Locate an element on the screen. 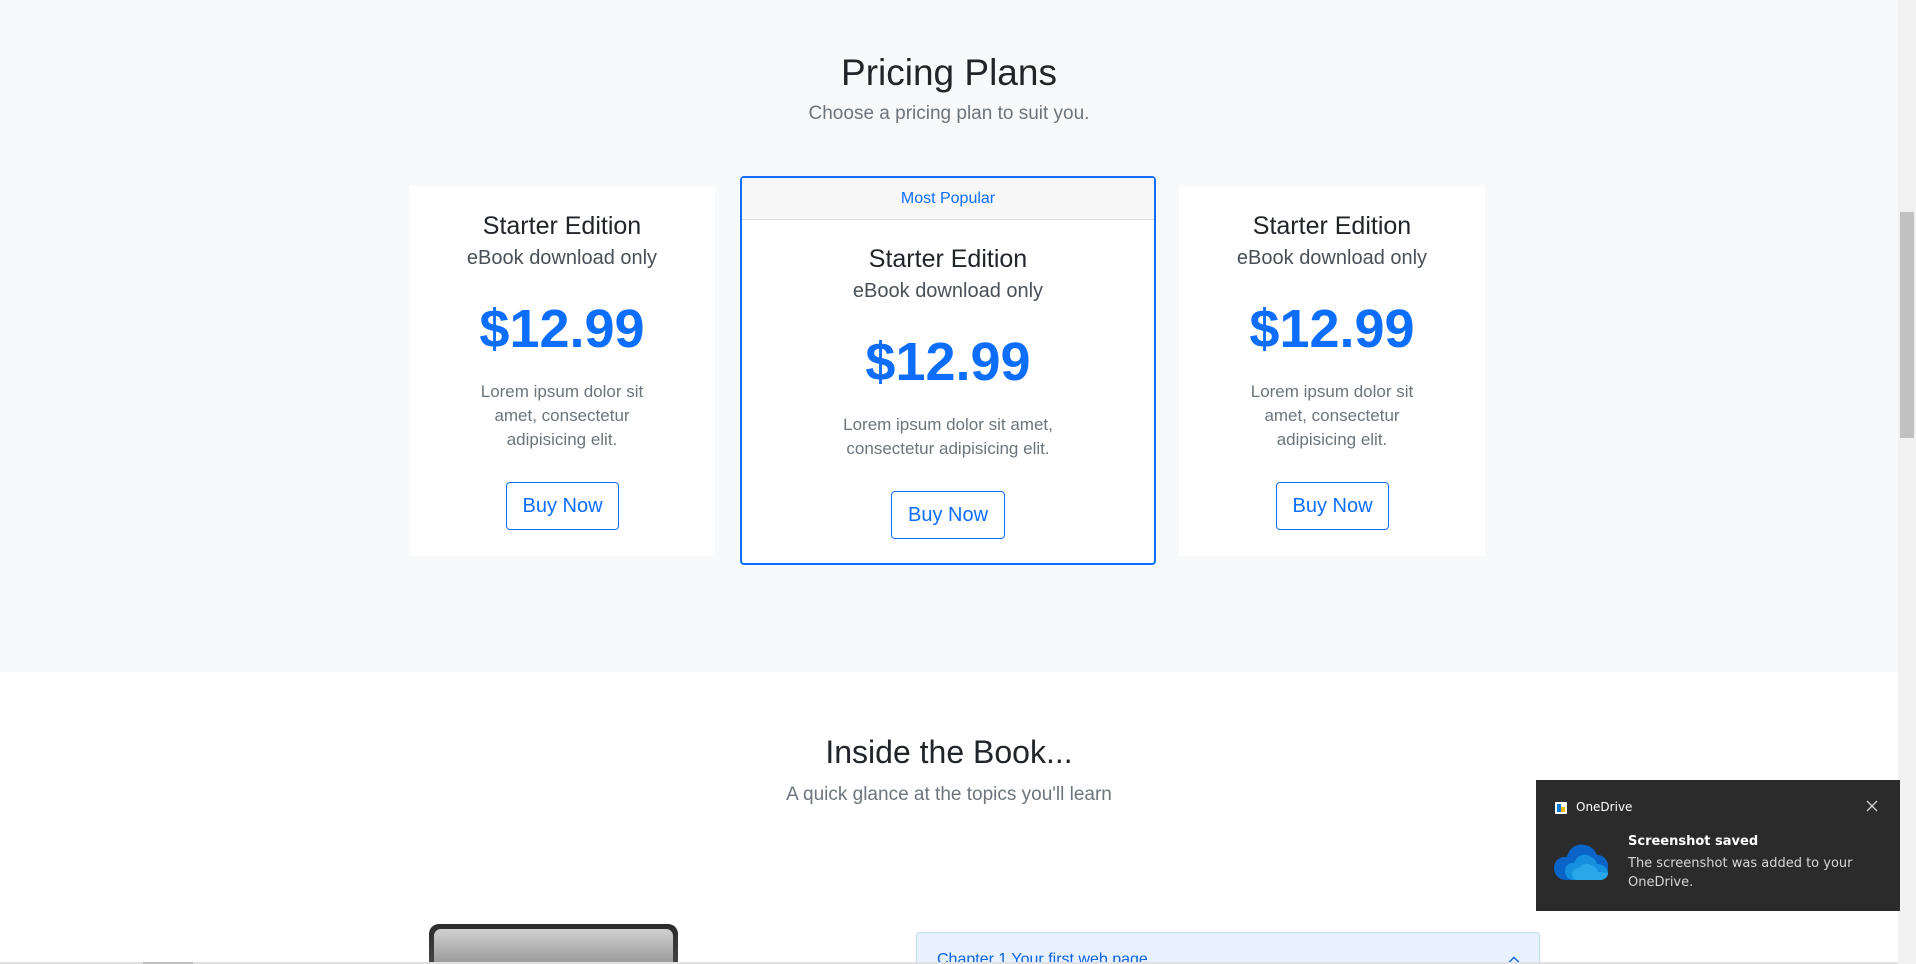 The height and width of the screenshot is (964, 1916). pricing-subtitle: Choose a pricing plan to suit you. is located at coordinates (949, 113).